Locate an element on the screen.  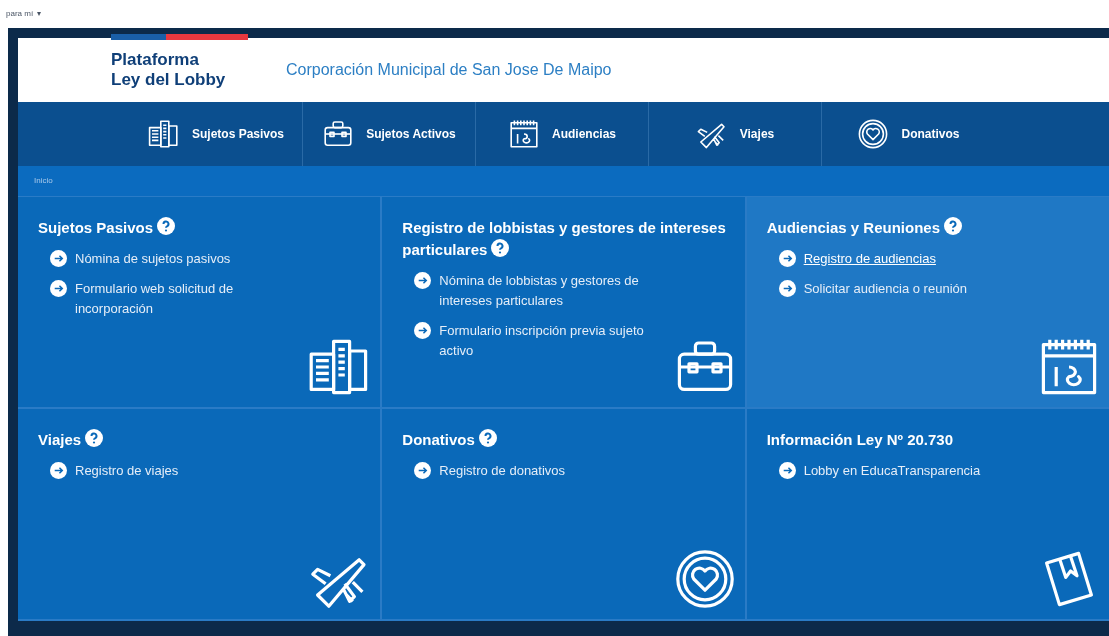
card-link: Formulario inscripción previa sujeto activo is located at coordinates (542, 341).